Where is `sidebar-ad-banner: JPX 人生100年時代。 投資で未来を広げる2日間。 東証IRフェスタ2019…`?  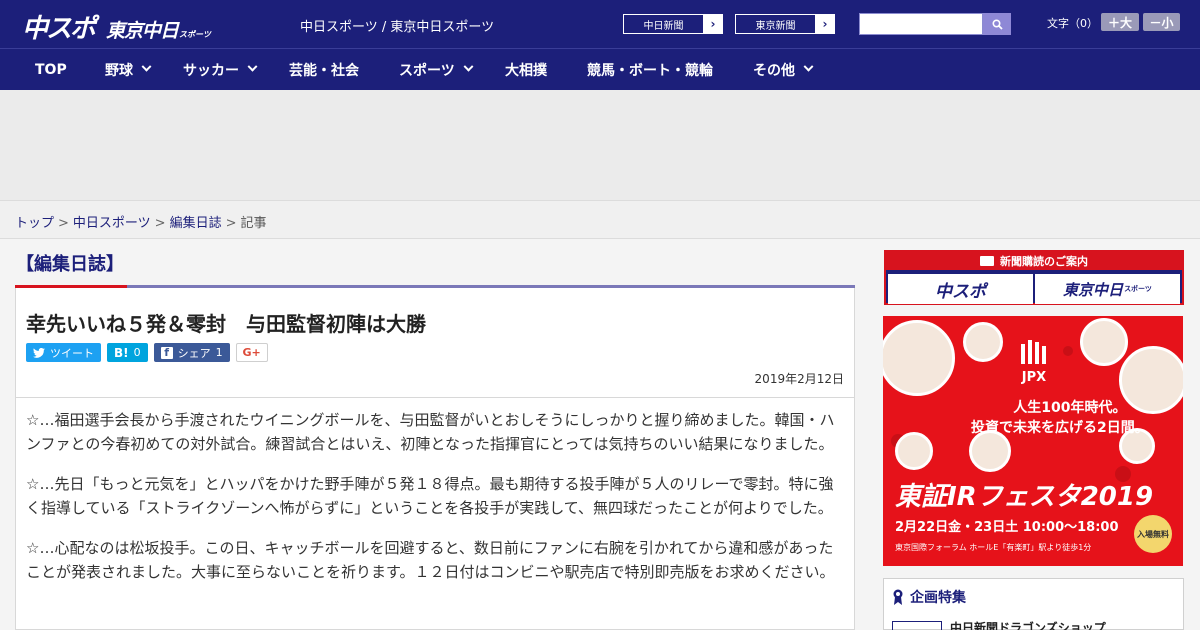 sidebar-ad-banner: JPX 人生100年時代。 投資で未来を広げる2日間。 東証IRフェスタ2019… is located at coordinates (1033, 441).